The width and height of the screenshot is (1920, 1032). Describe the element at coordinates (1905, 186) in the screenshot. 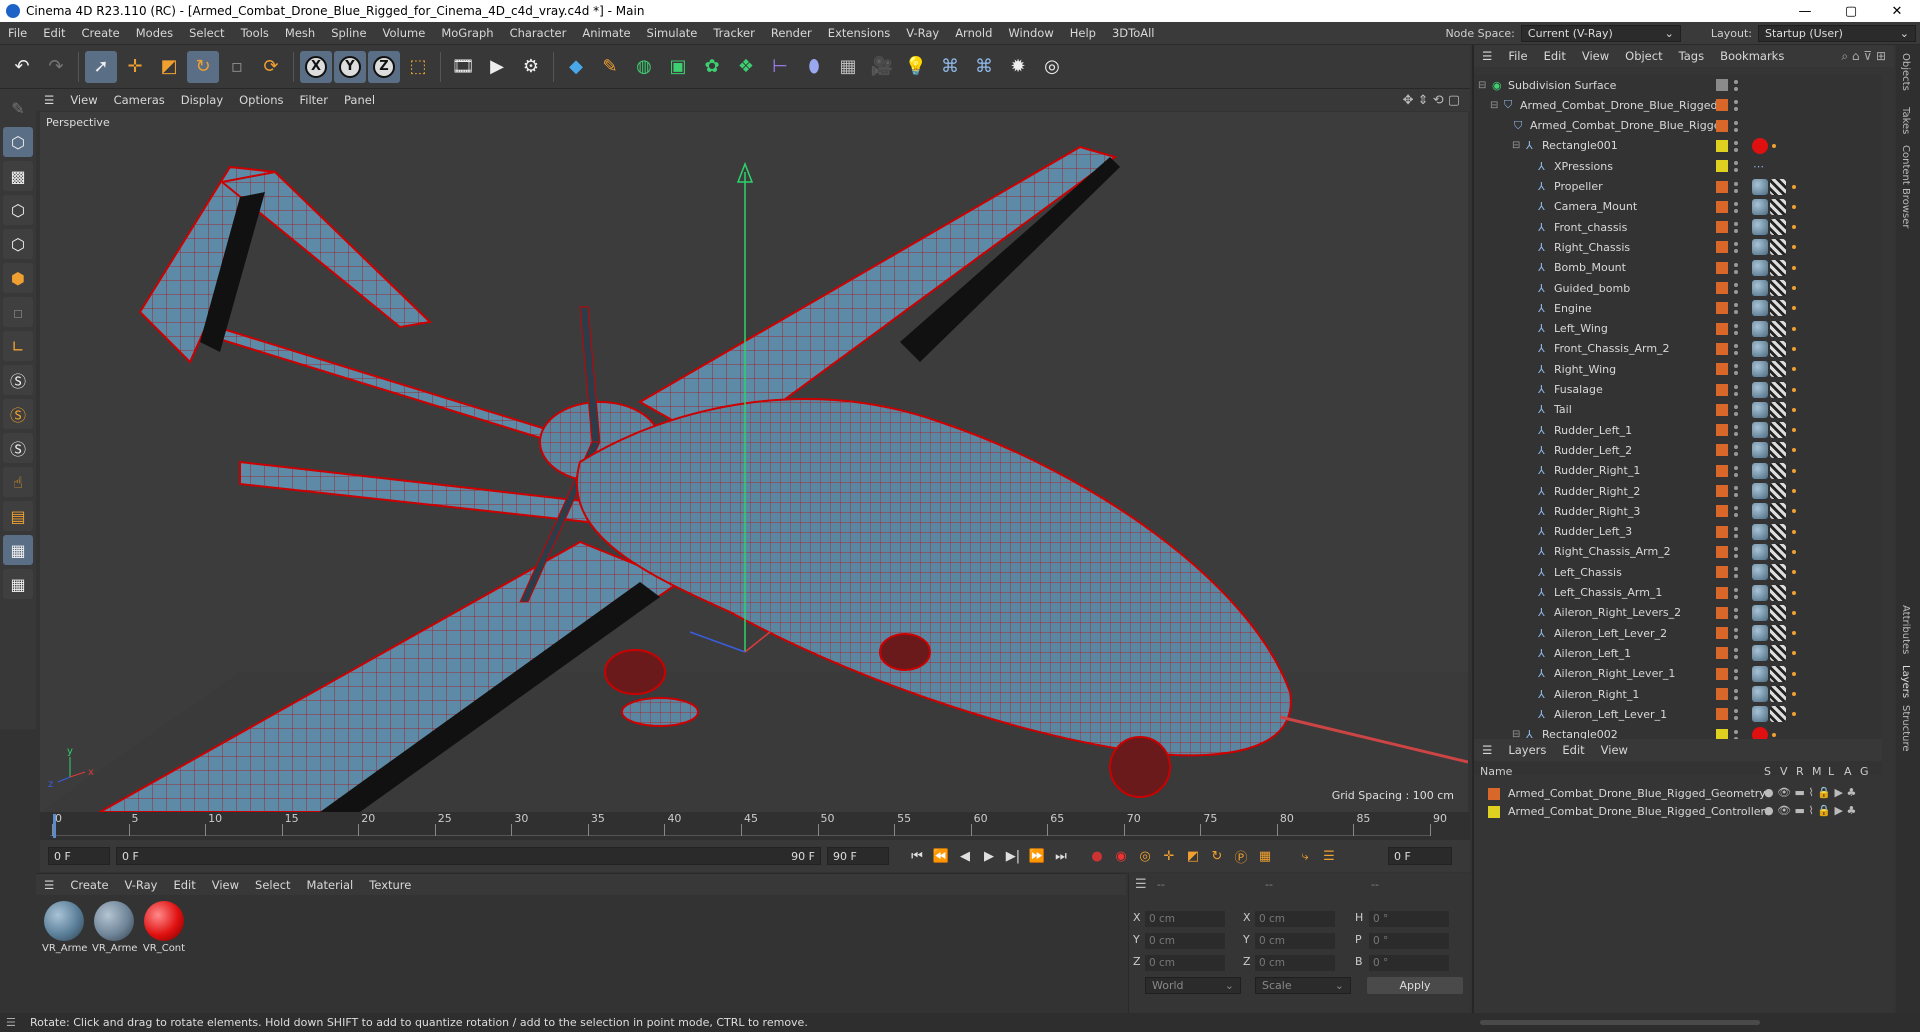

I see `tab-content-browser: Content Browser` at that location.